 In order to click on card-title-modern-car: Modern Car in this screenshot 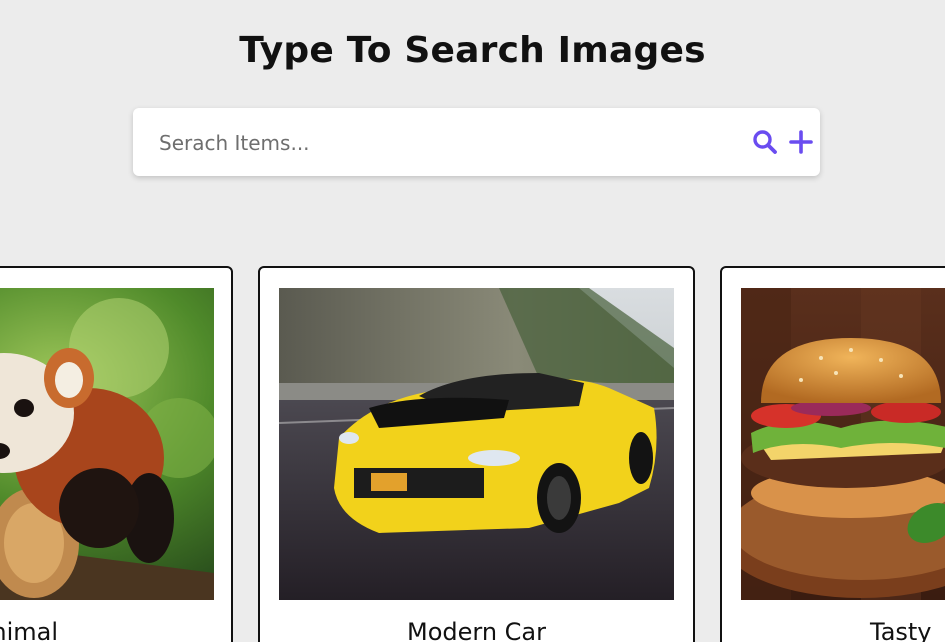, I will do `click(476, 630)`.